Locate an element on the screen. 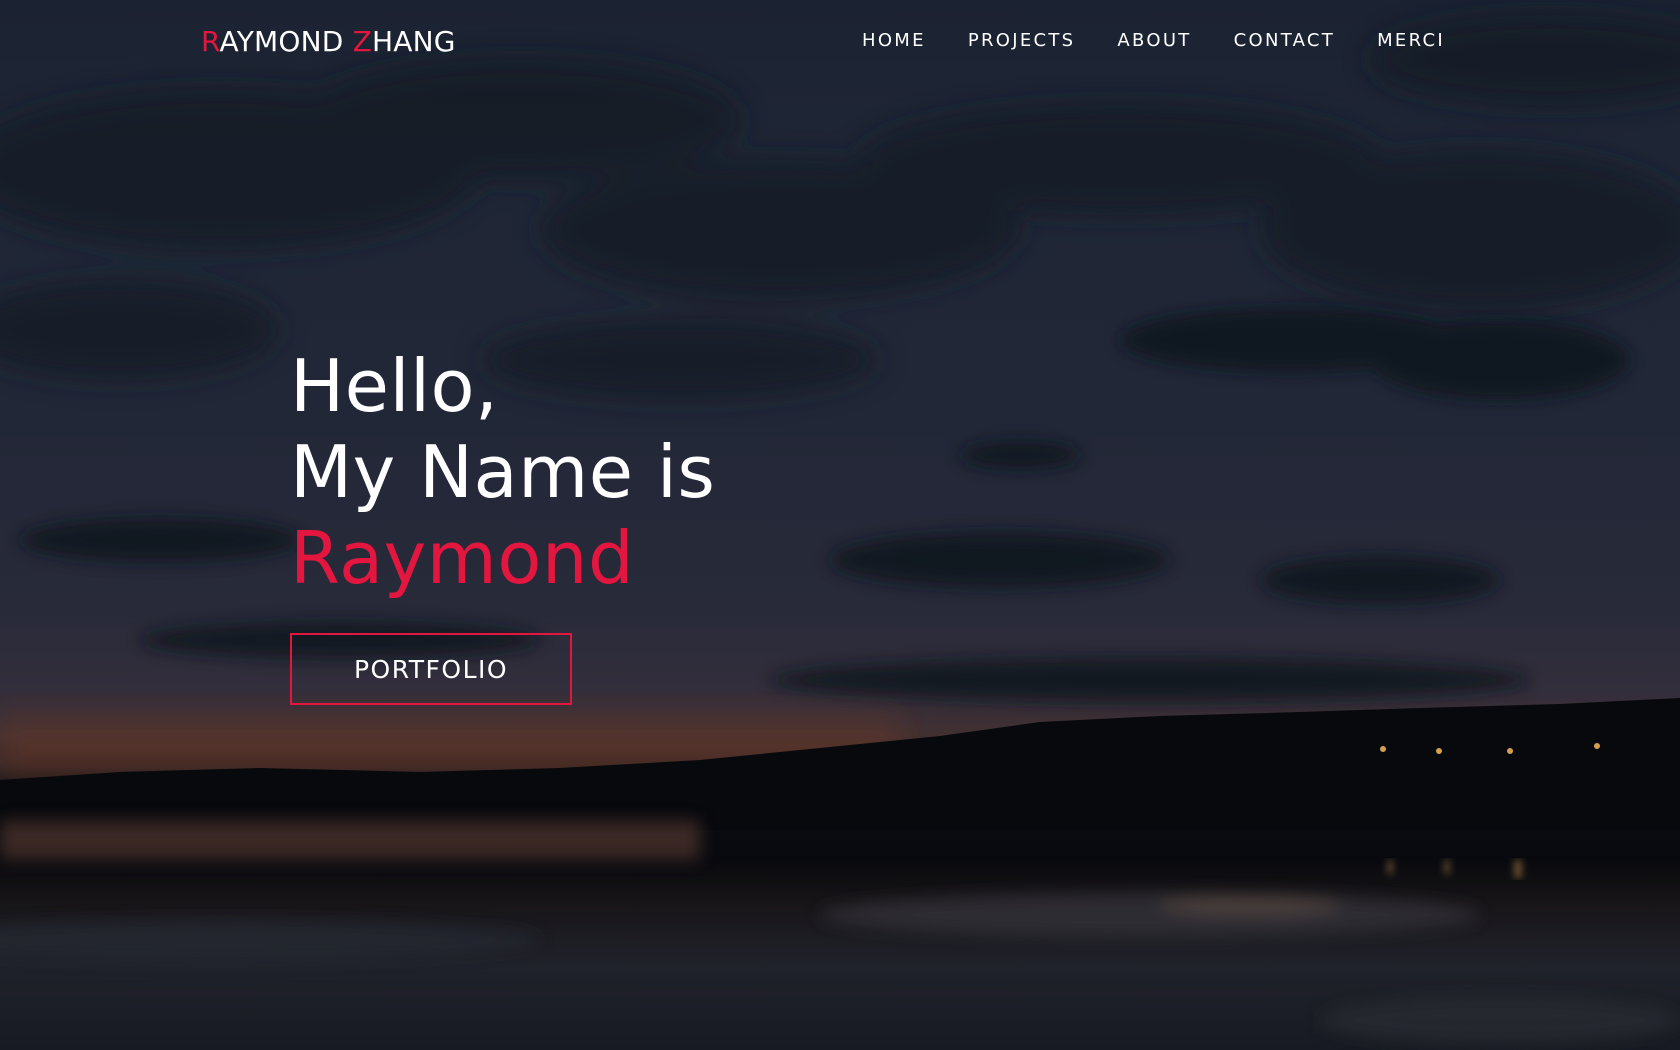  nav-links: HOME PROJECTS ABOUT CONTACT MERCI is located at coordinates (1153, 40).